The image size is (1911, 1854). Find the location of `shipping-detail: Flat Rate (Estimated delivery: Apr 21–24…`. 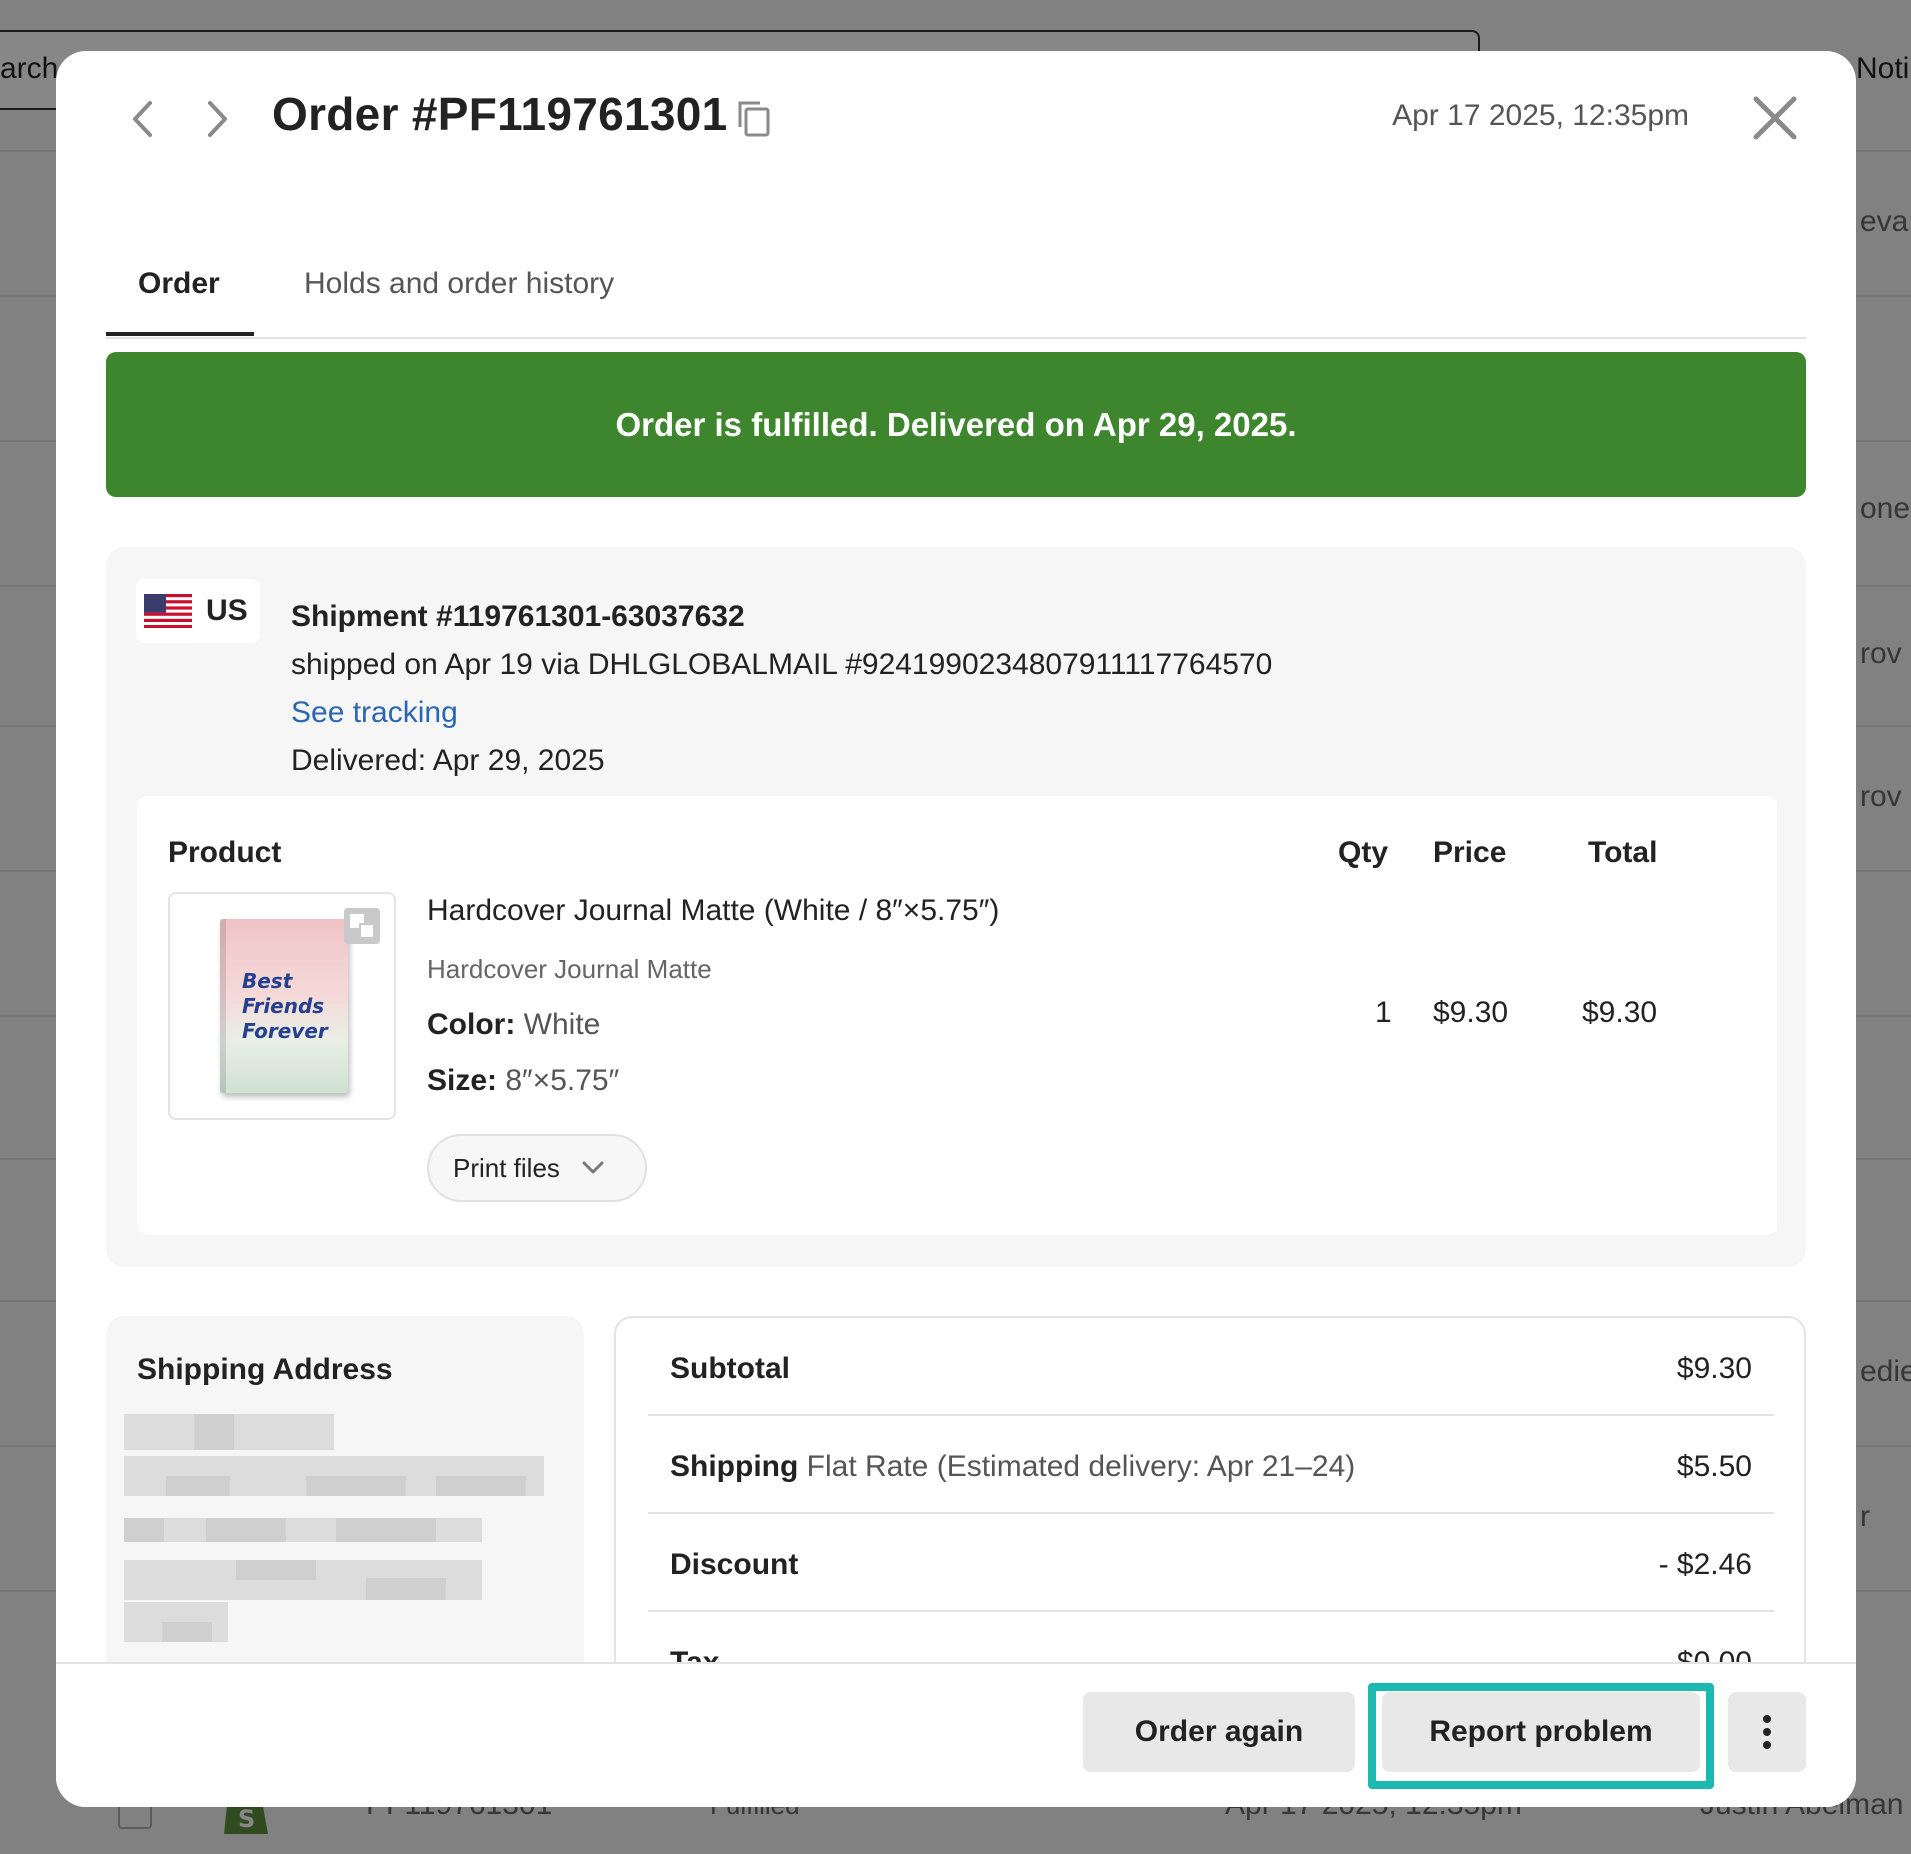

shipping-detail: Flat Rate (Estimated delivery: Apr 21–24… is located at coordinates (1081, 1466).